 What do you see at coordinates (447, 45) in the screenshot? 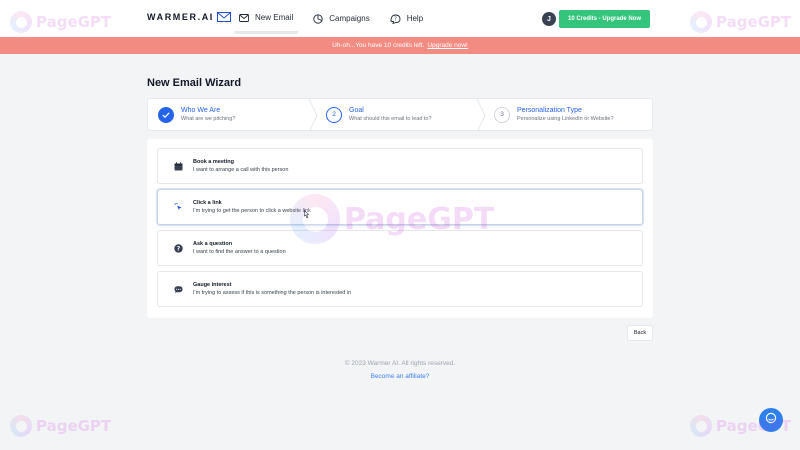
I see `upgrade-now-link: Upgrade now!` at bounding box center [447, 45].